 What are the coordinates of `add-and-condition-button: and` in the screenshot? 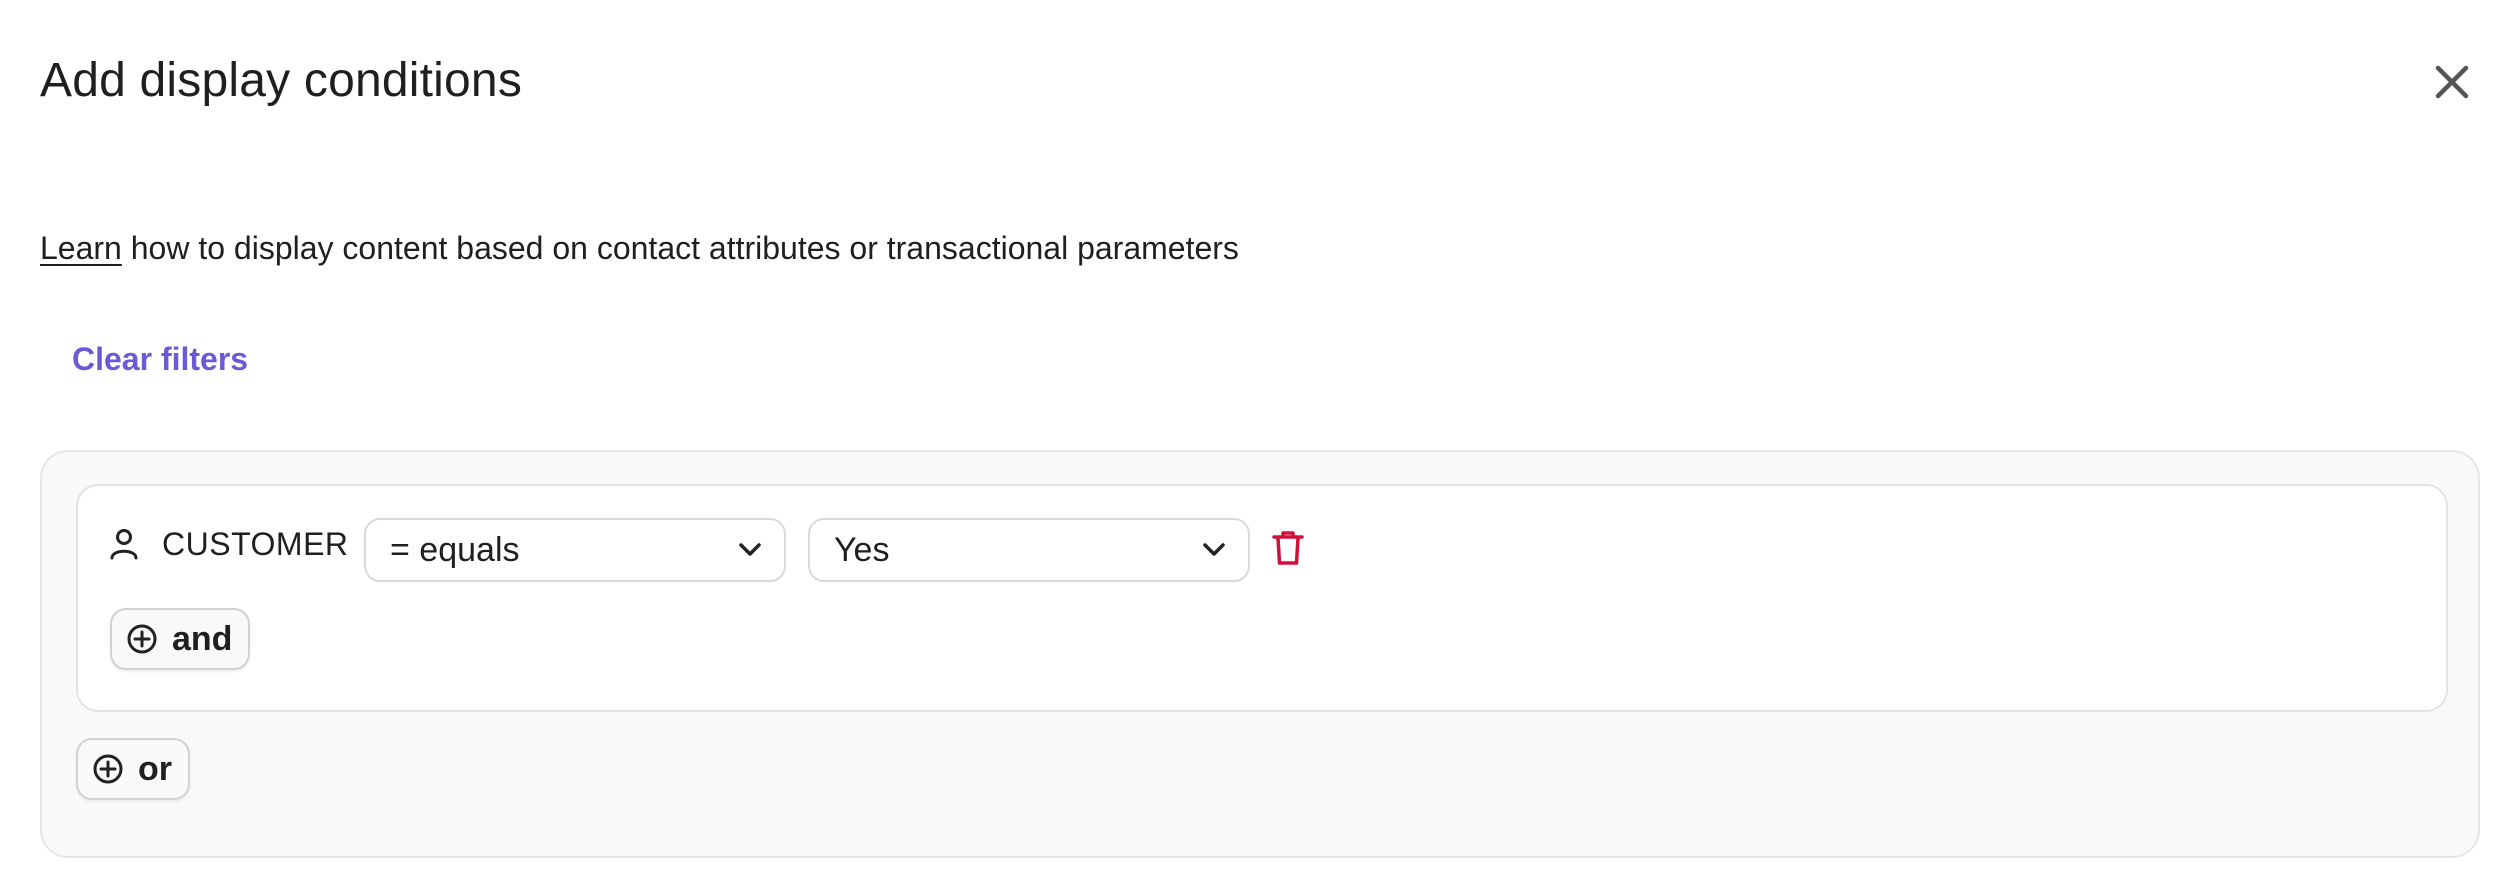 It's located at (180, 639).